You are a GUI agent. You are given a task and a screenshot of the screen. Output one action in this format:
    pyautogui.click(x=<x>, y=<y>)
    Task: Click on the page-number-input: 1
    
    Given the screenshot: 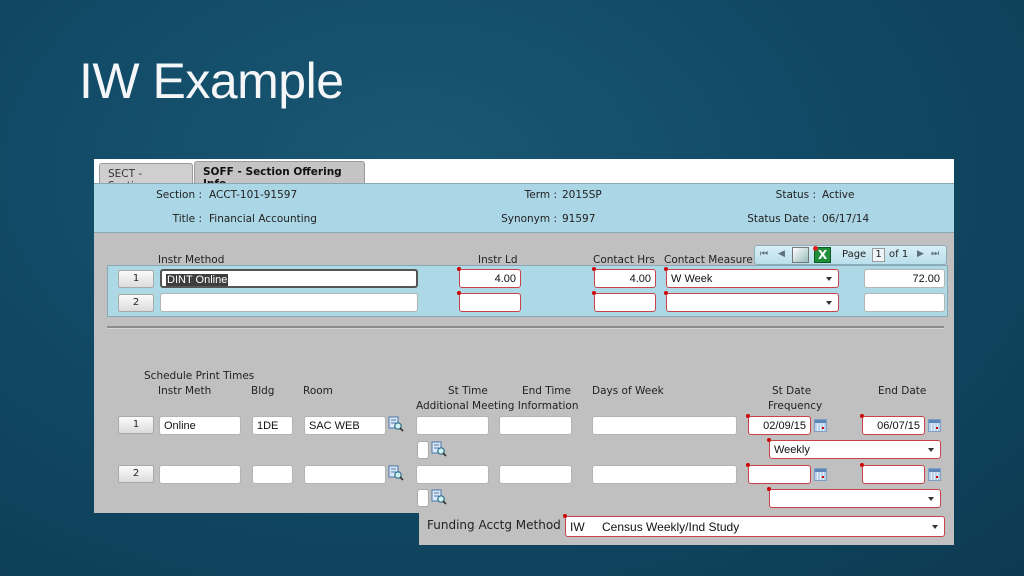 What is the action you would take?
    pyautogui.click(x=878, y=255)
    